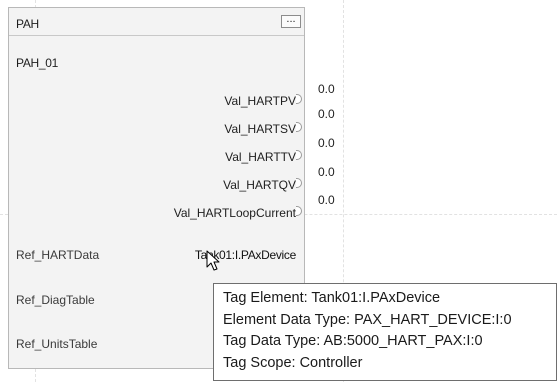 The image size is (557, 382). What do you see at coordinates (259, 185) in the screenshot?
I see `output-label-hartqv: Val_HARTQV` at bounding box center [259, 185].